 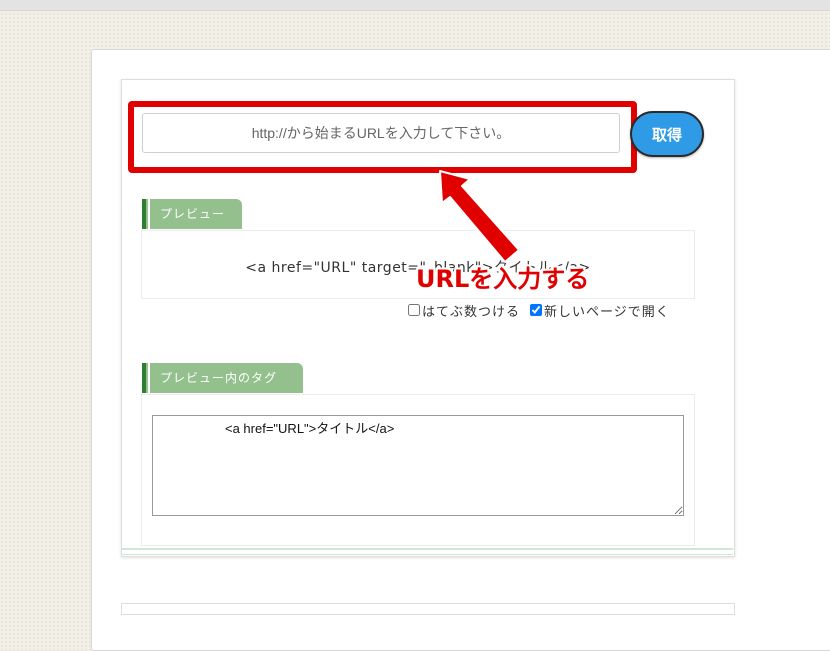 I want to click on tag-heading: プレビュー内のタグ, so click(x=222, y=378).